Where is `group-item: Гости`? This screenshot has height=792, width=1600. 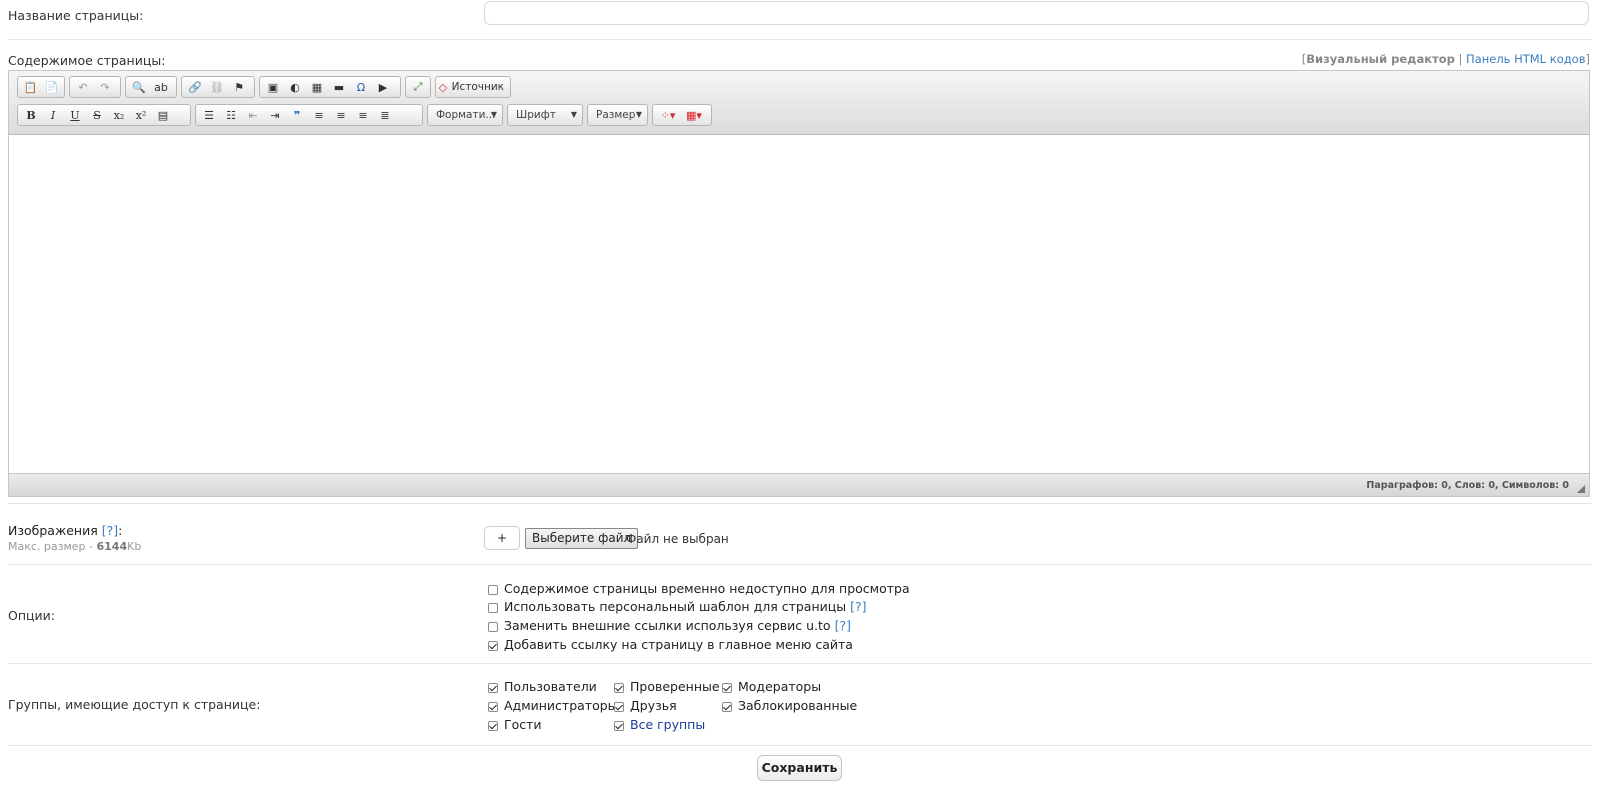 group-item: Гости is located at coordinates (515, 724).